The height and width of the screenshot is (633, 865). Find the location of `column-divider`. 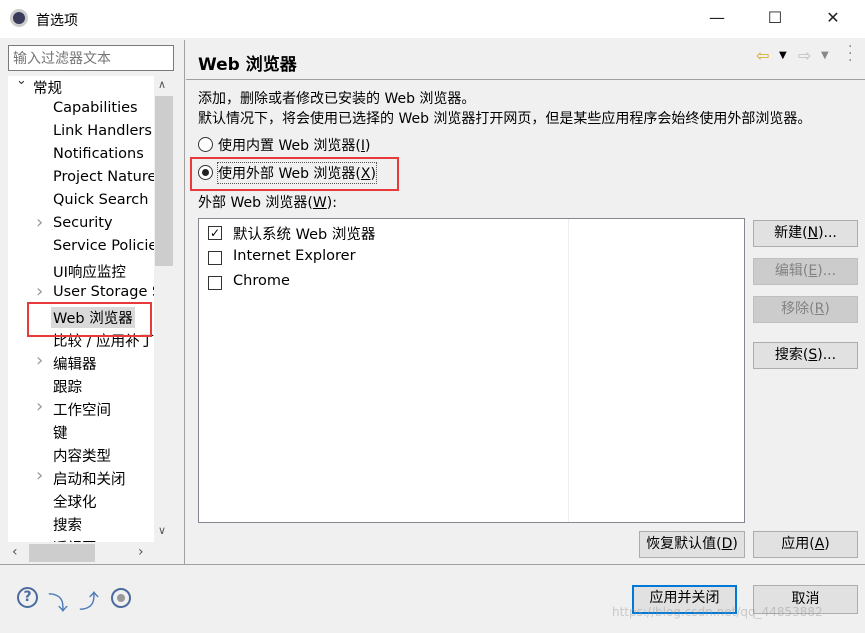

column-divider is located at coordinates (568, 370).